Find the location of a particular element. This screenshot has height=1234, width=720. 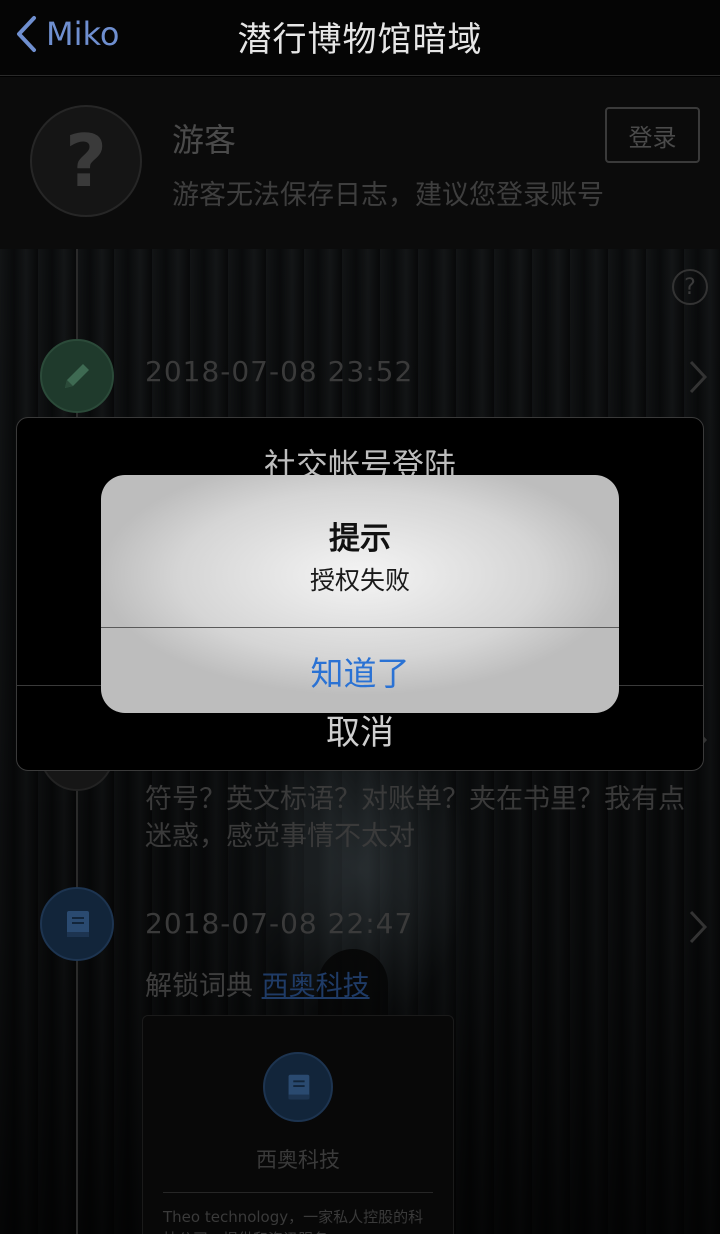

alert-title: 提示 is located at coordinates (360, 539).